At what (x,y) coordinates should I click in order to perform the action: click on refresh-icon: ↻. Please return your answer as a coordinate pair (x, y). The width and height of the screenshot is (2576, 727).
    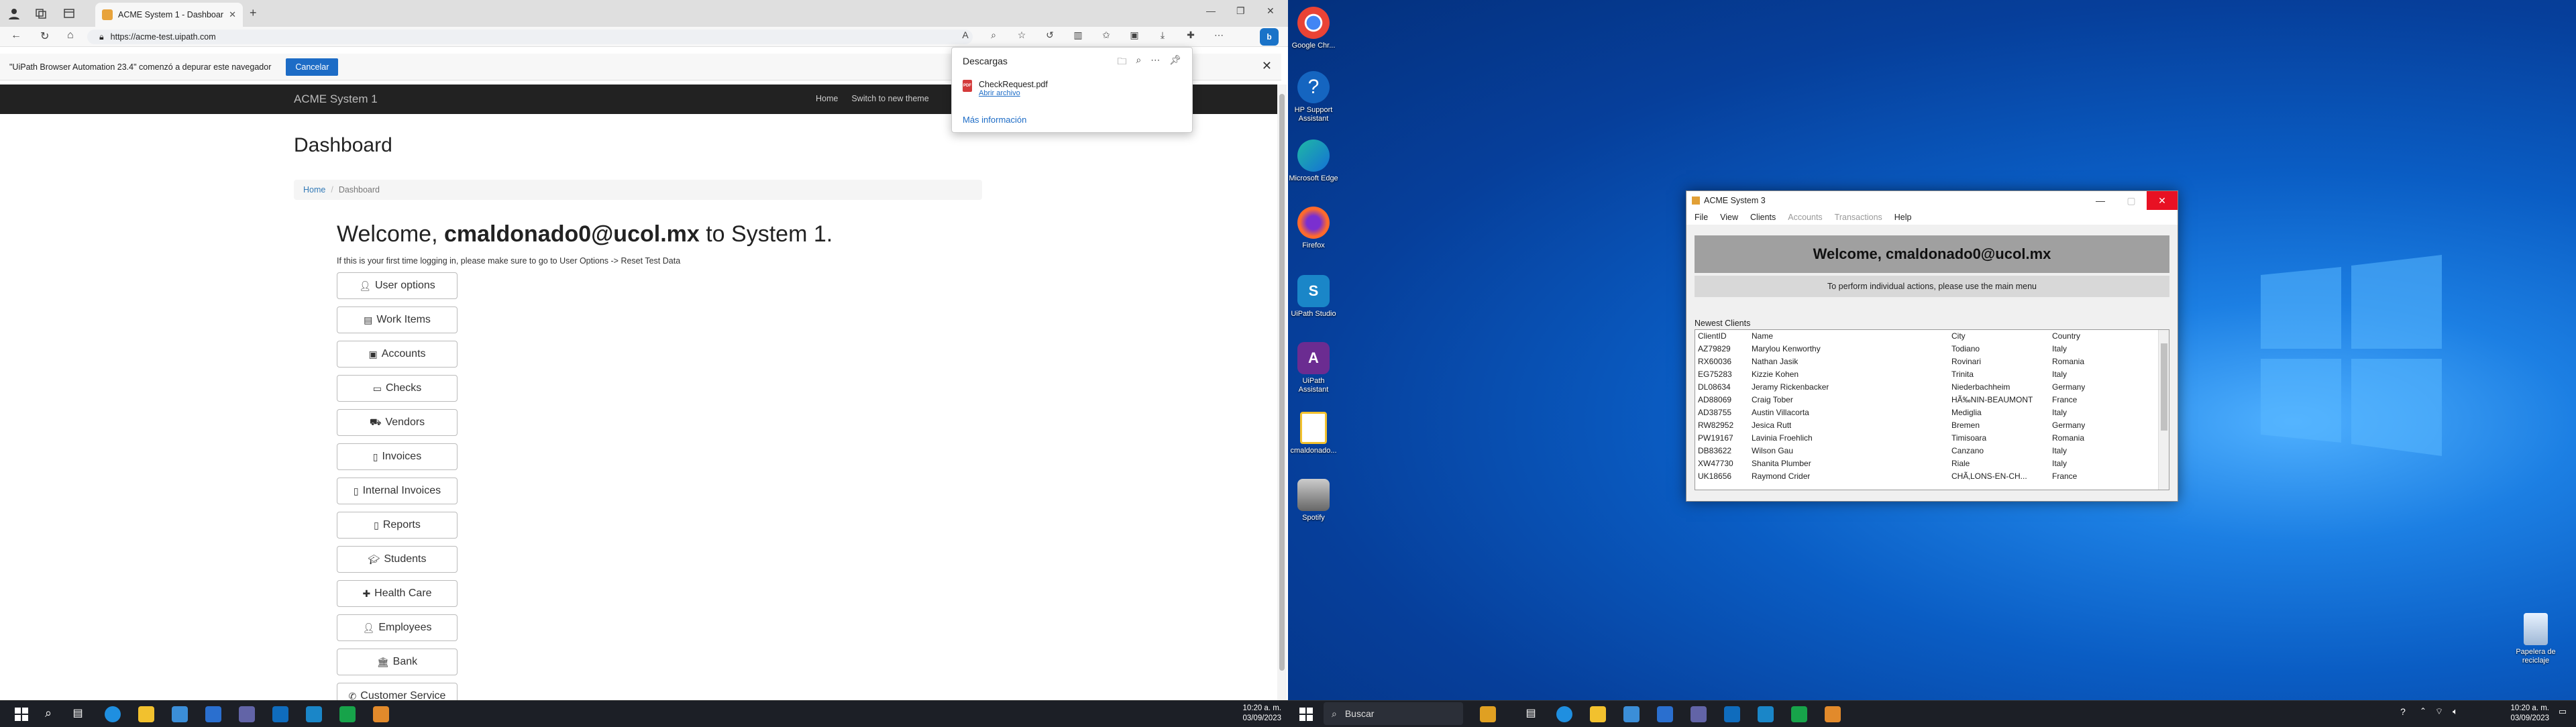
    Looking at the image, I should click on (44, 36).